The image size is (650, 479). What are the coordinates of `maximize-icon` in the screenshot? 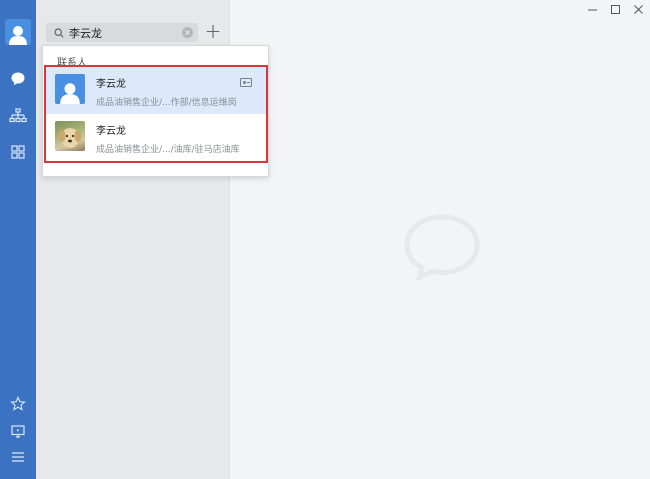 It's located at (615, 9).